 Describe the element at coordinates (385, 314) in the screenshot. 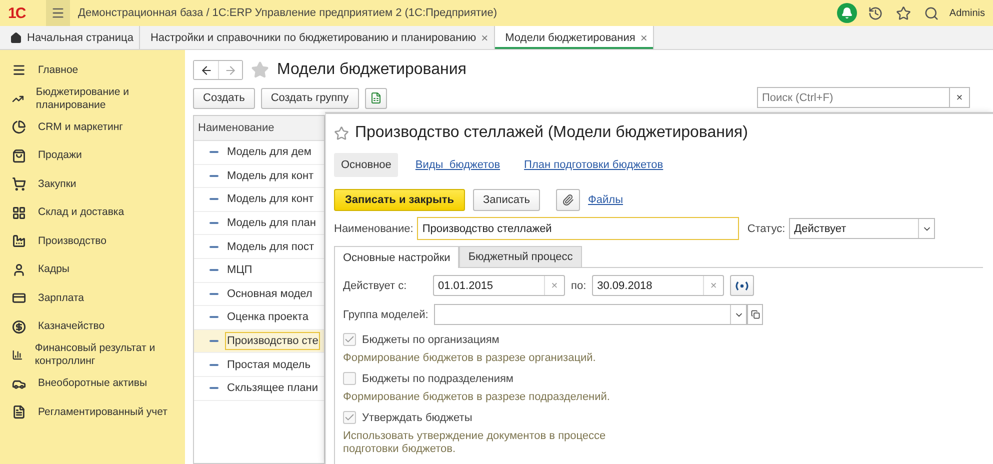

I see `field-label: Группа моделей:` at that location.